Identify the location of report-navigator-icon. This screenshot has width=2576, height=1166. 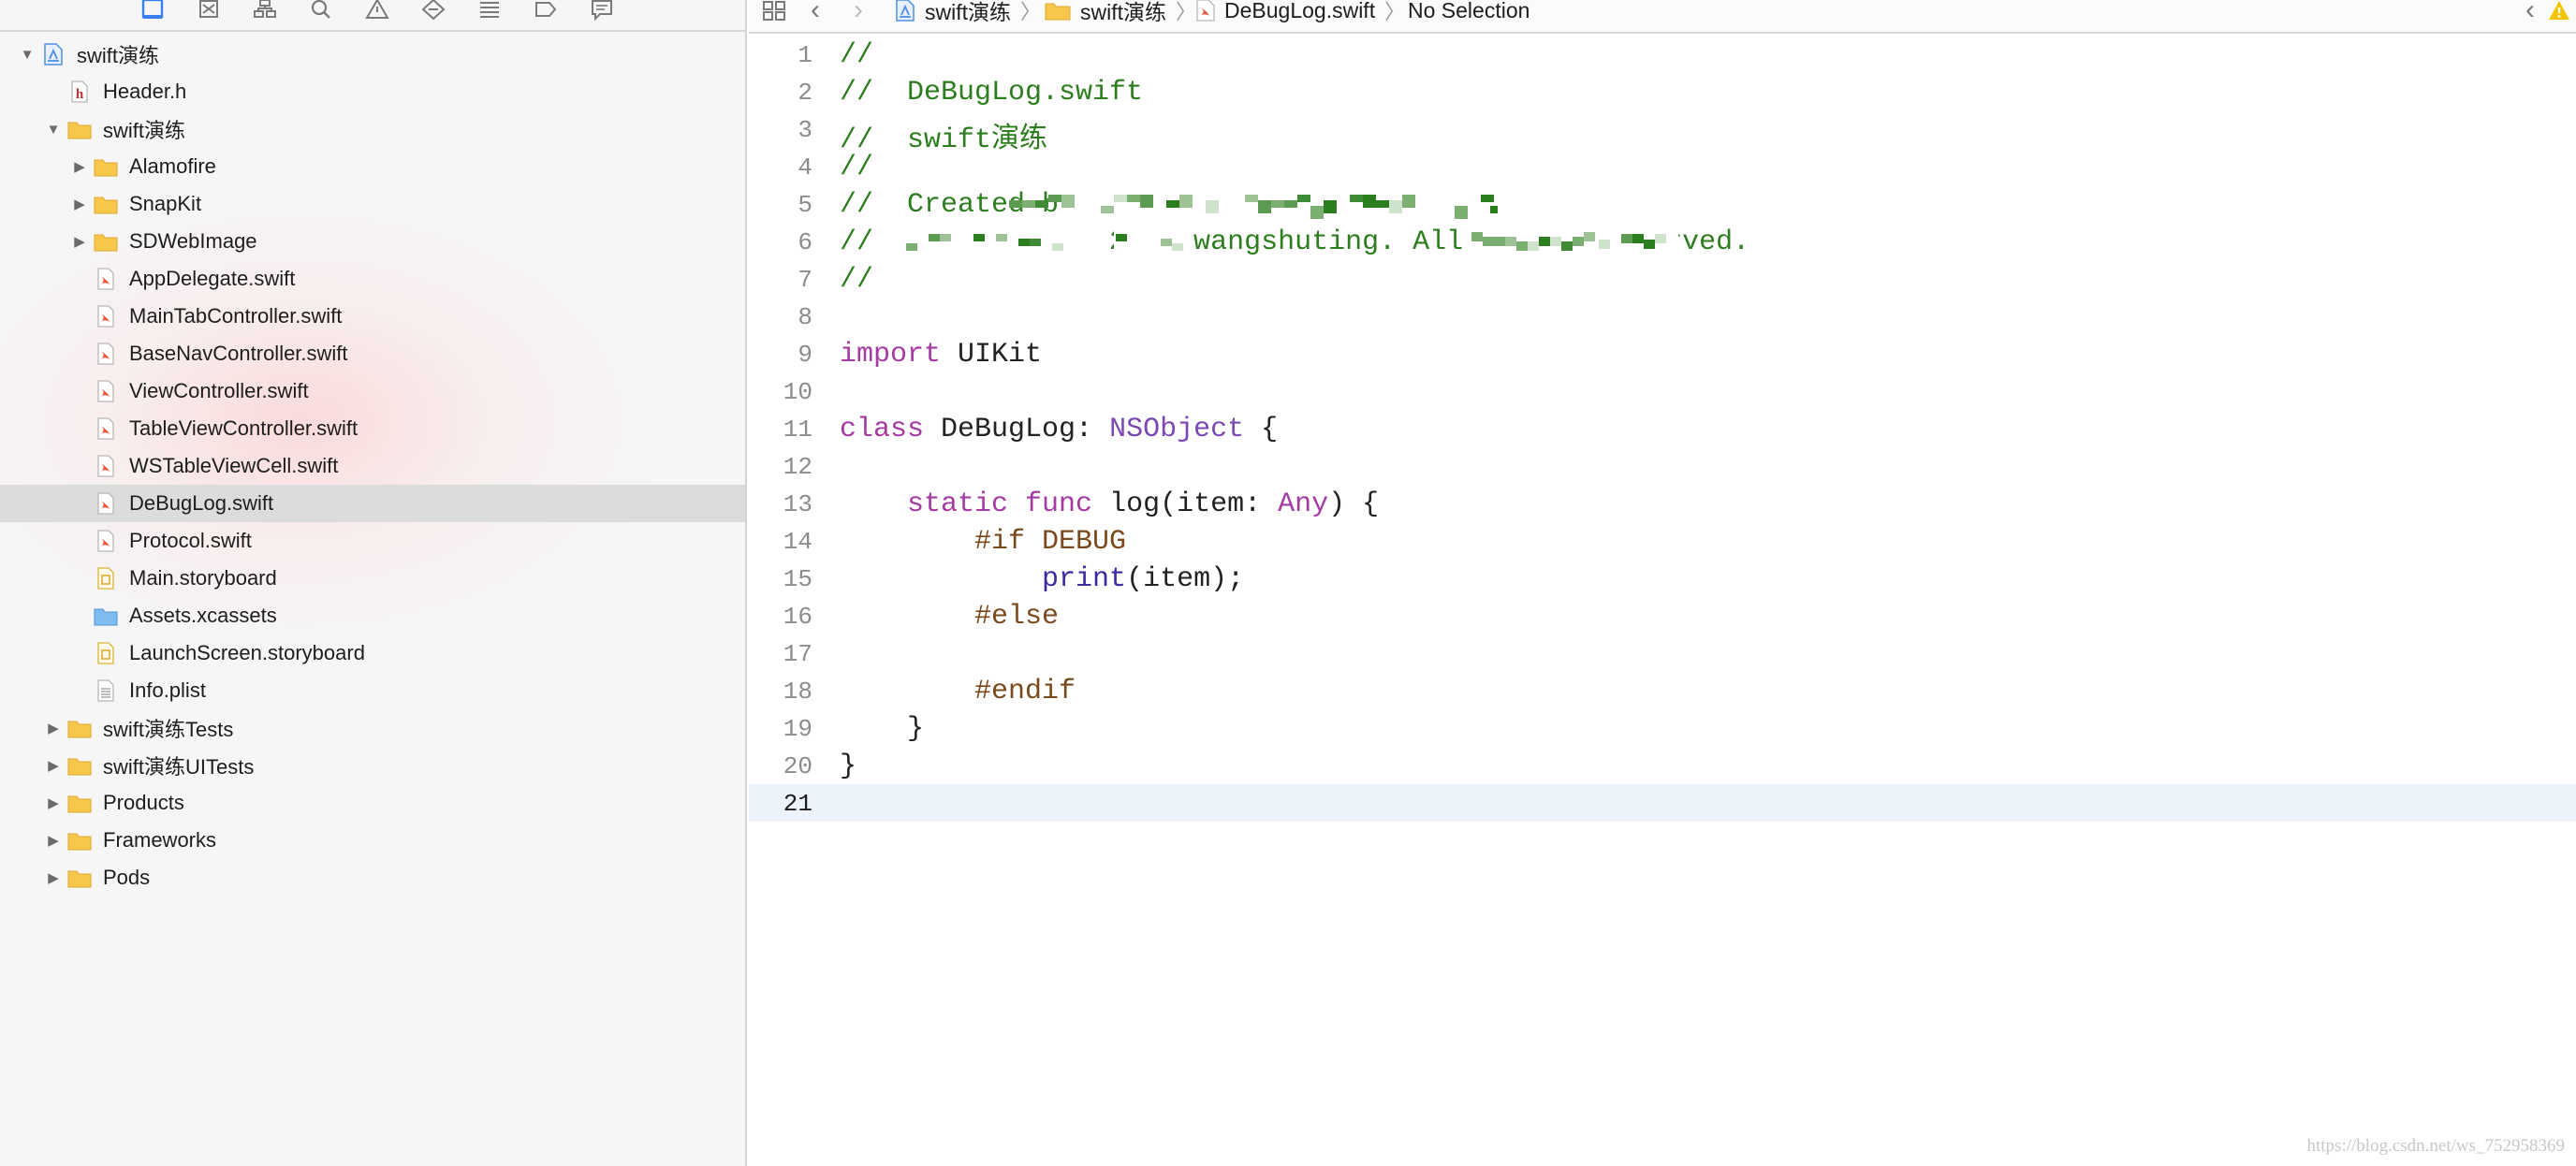
(602, 12).